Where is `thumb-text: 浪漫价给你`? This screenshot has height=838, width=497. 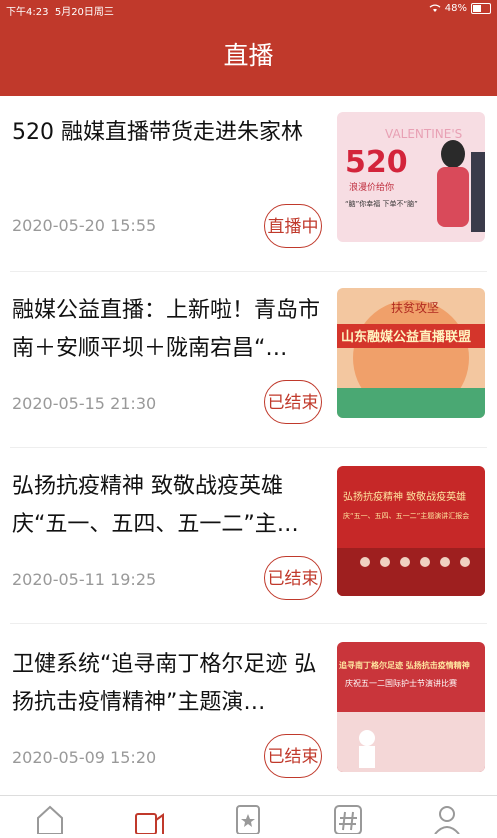
thumb-text: 浪漫价给你 is located at coordinates (371, 187).